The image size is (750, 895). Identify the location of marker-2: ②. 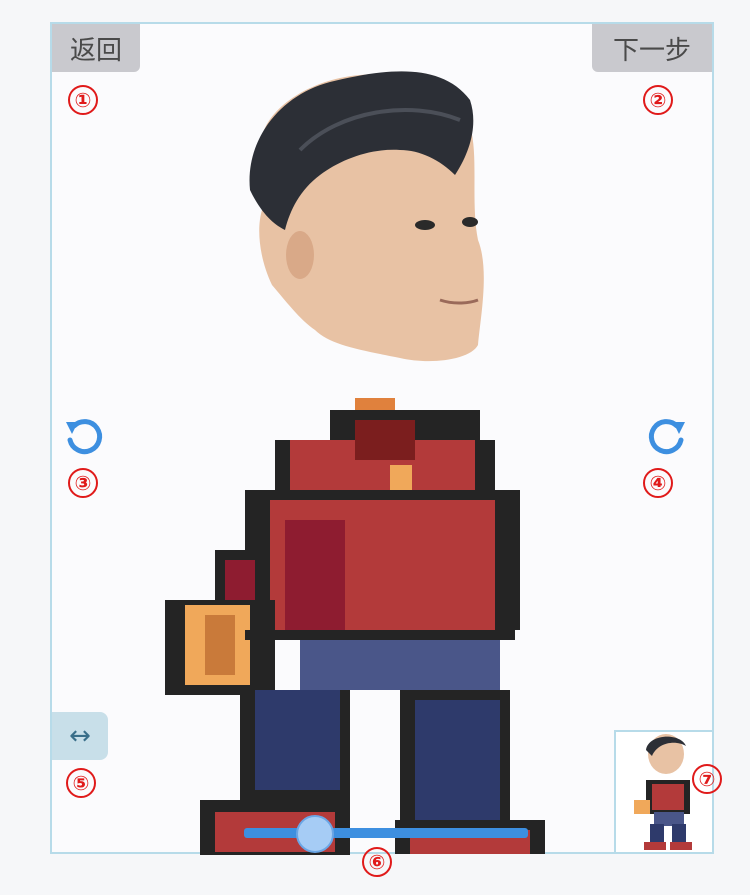
(658, 100).